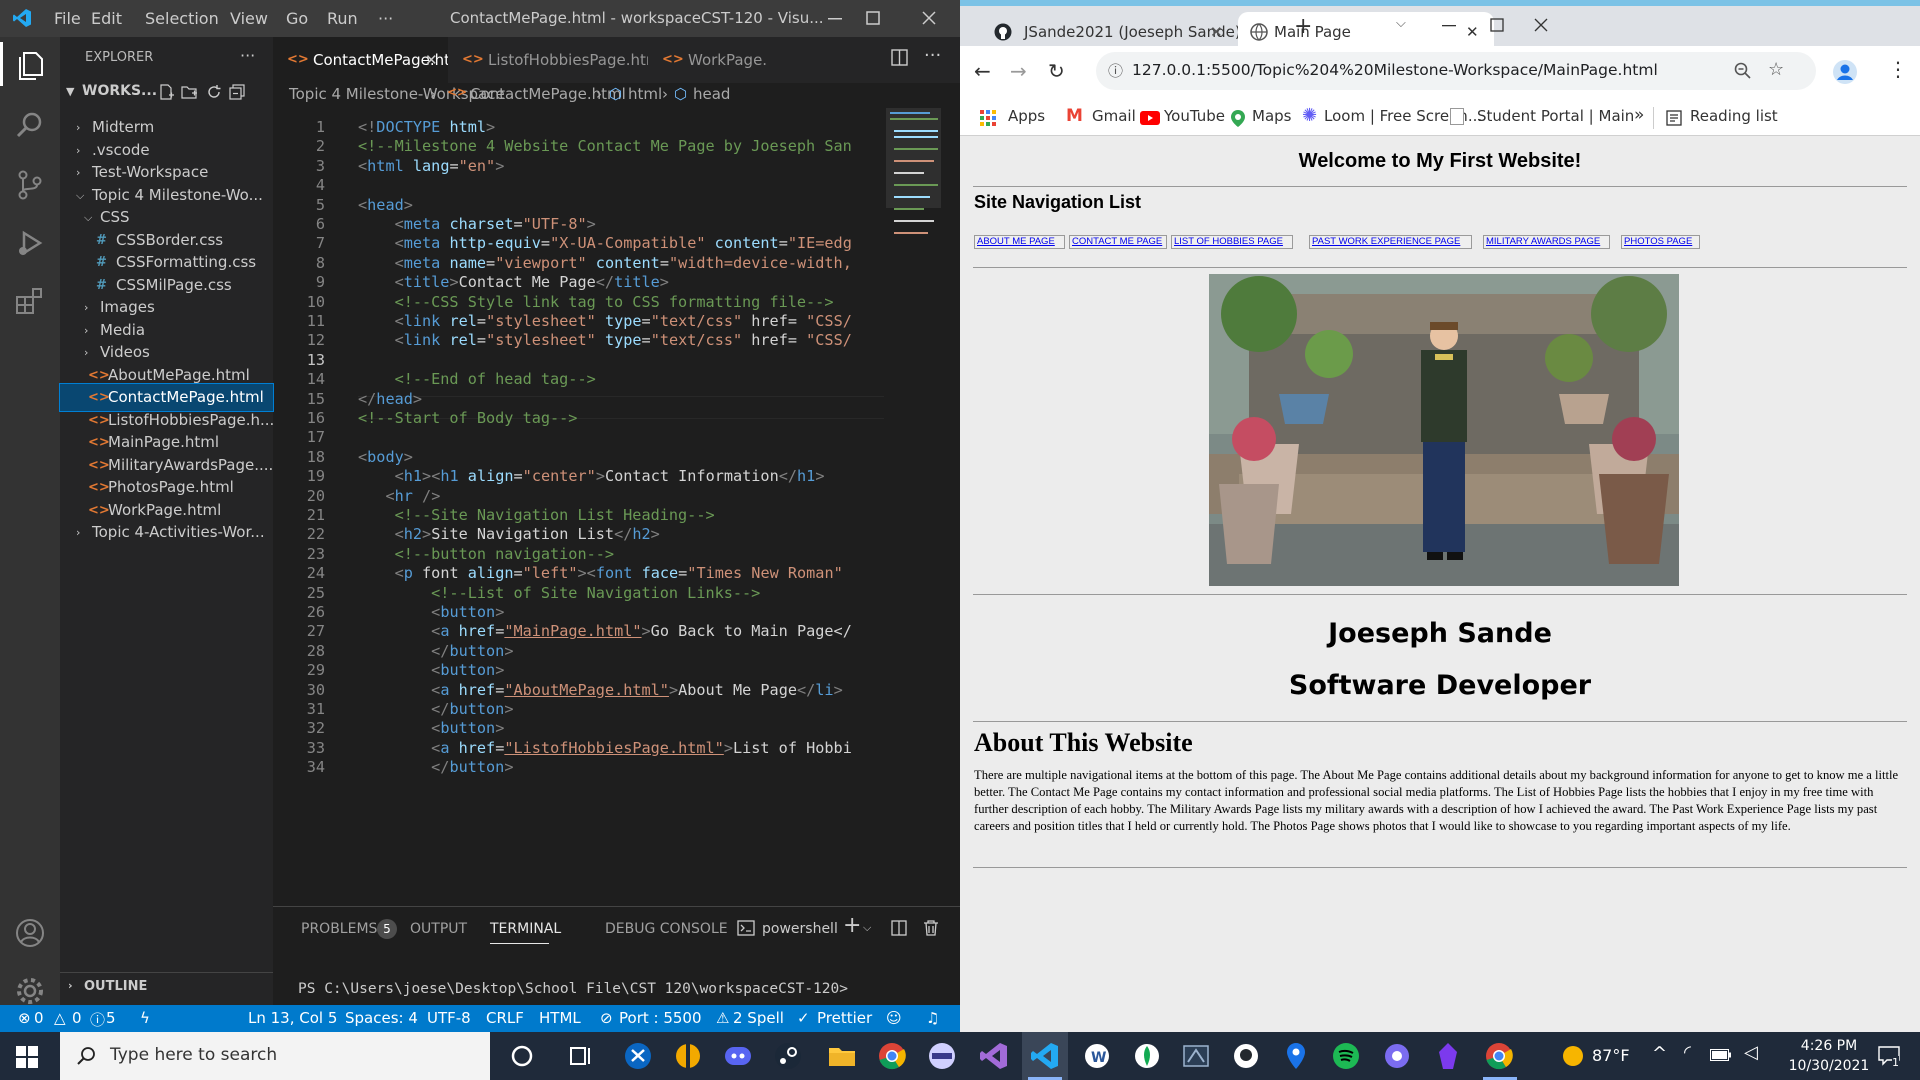 Image resolution: width=1920 pixels, height=1080 pixels. Describe the element at coordinates (24, 1018) in the screenshot. I see `errors-icon: ⊗` at that location.